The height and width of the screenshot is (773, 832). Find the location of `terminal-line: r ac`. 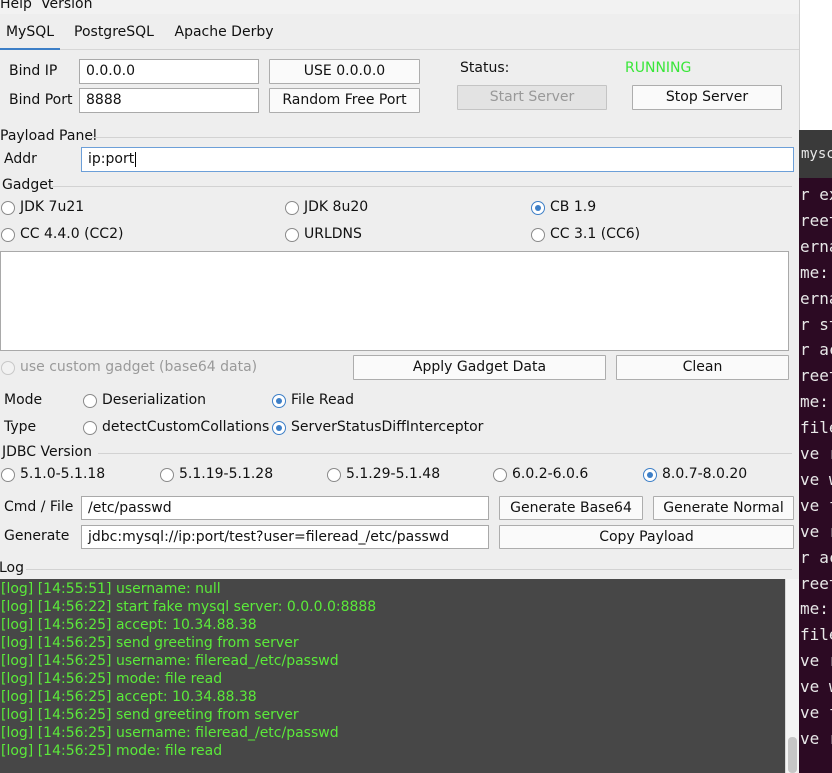

terminal-line: r ac is located at coordinates (816, 557).